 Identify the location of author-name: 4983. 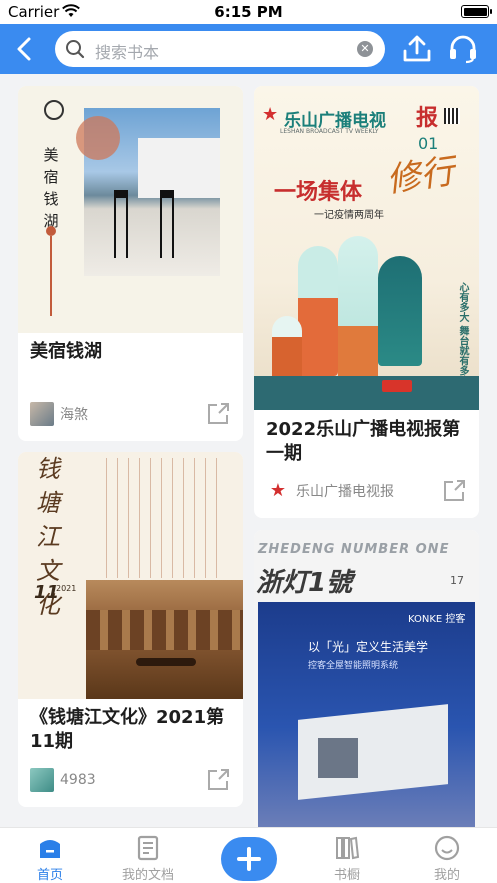
(78, 780).